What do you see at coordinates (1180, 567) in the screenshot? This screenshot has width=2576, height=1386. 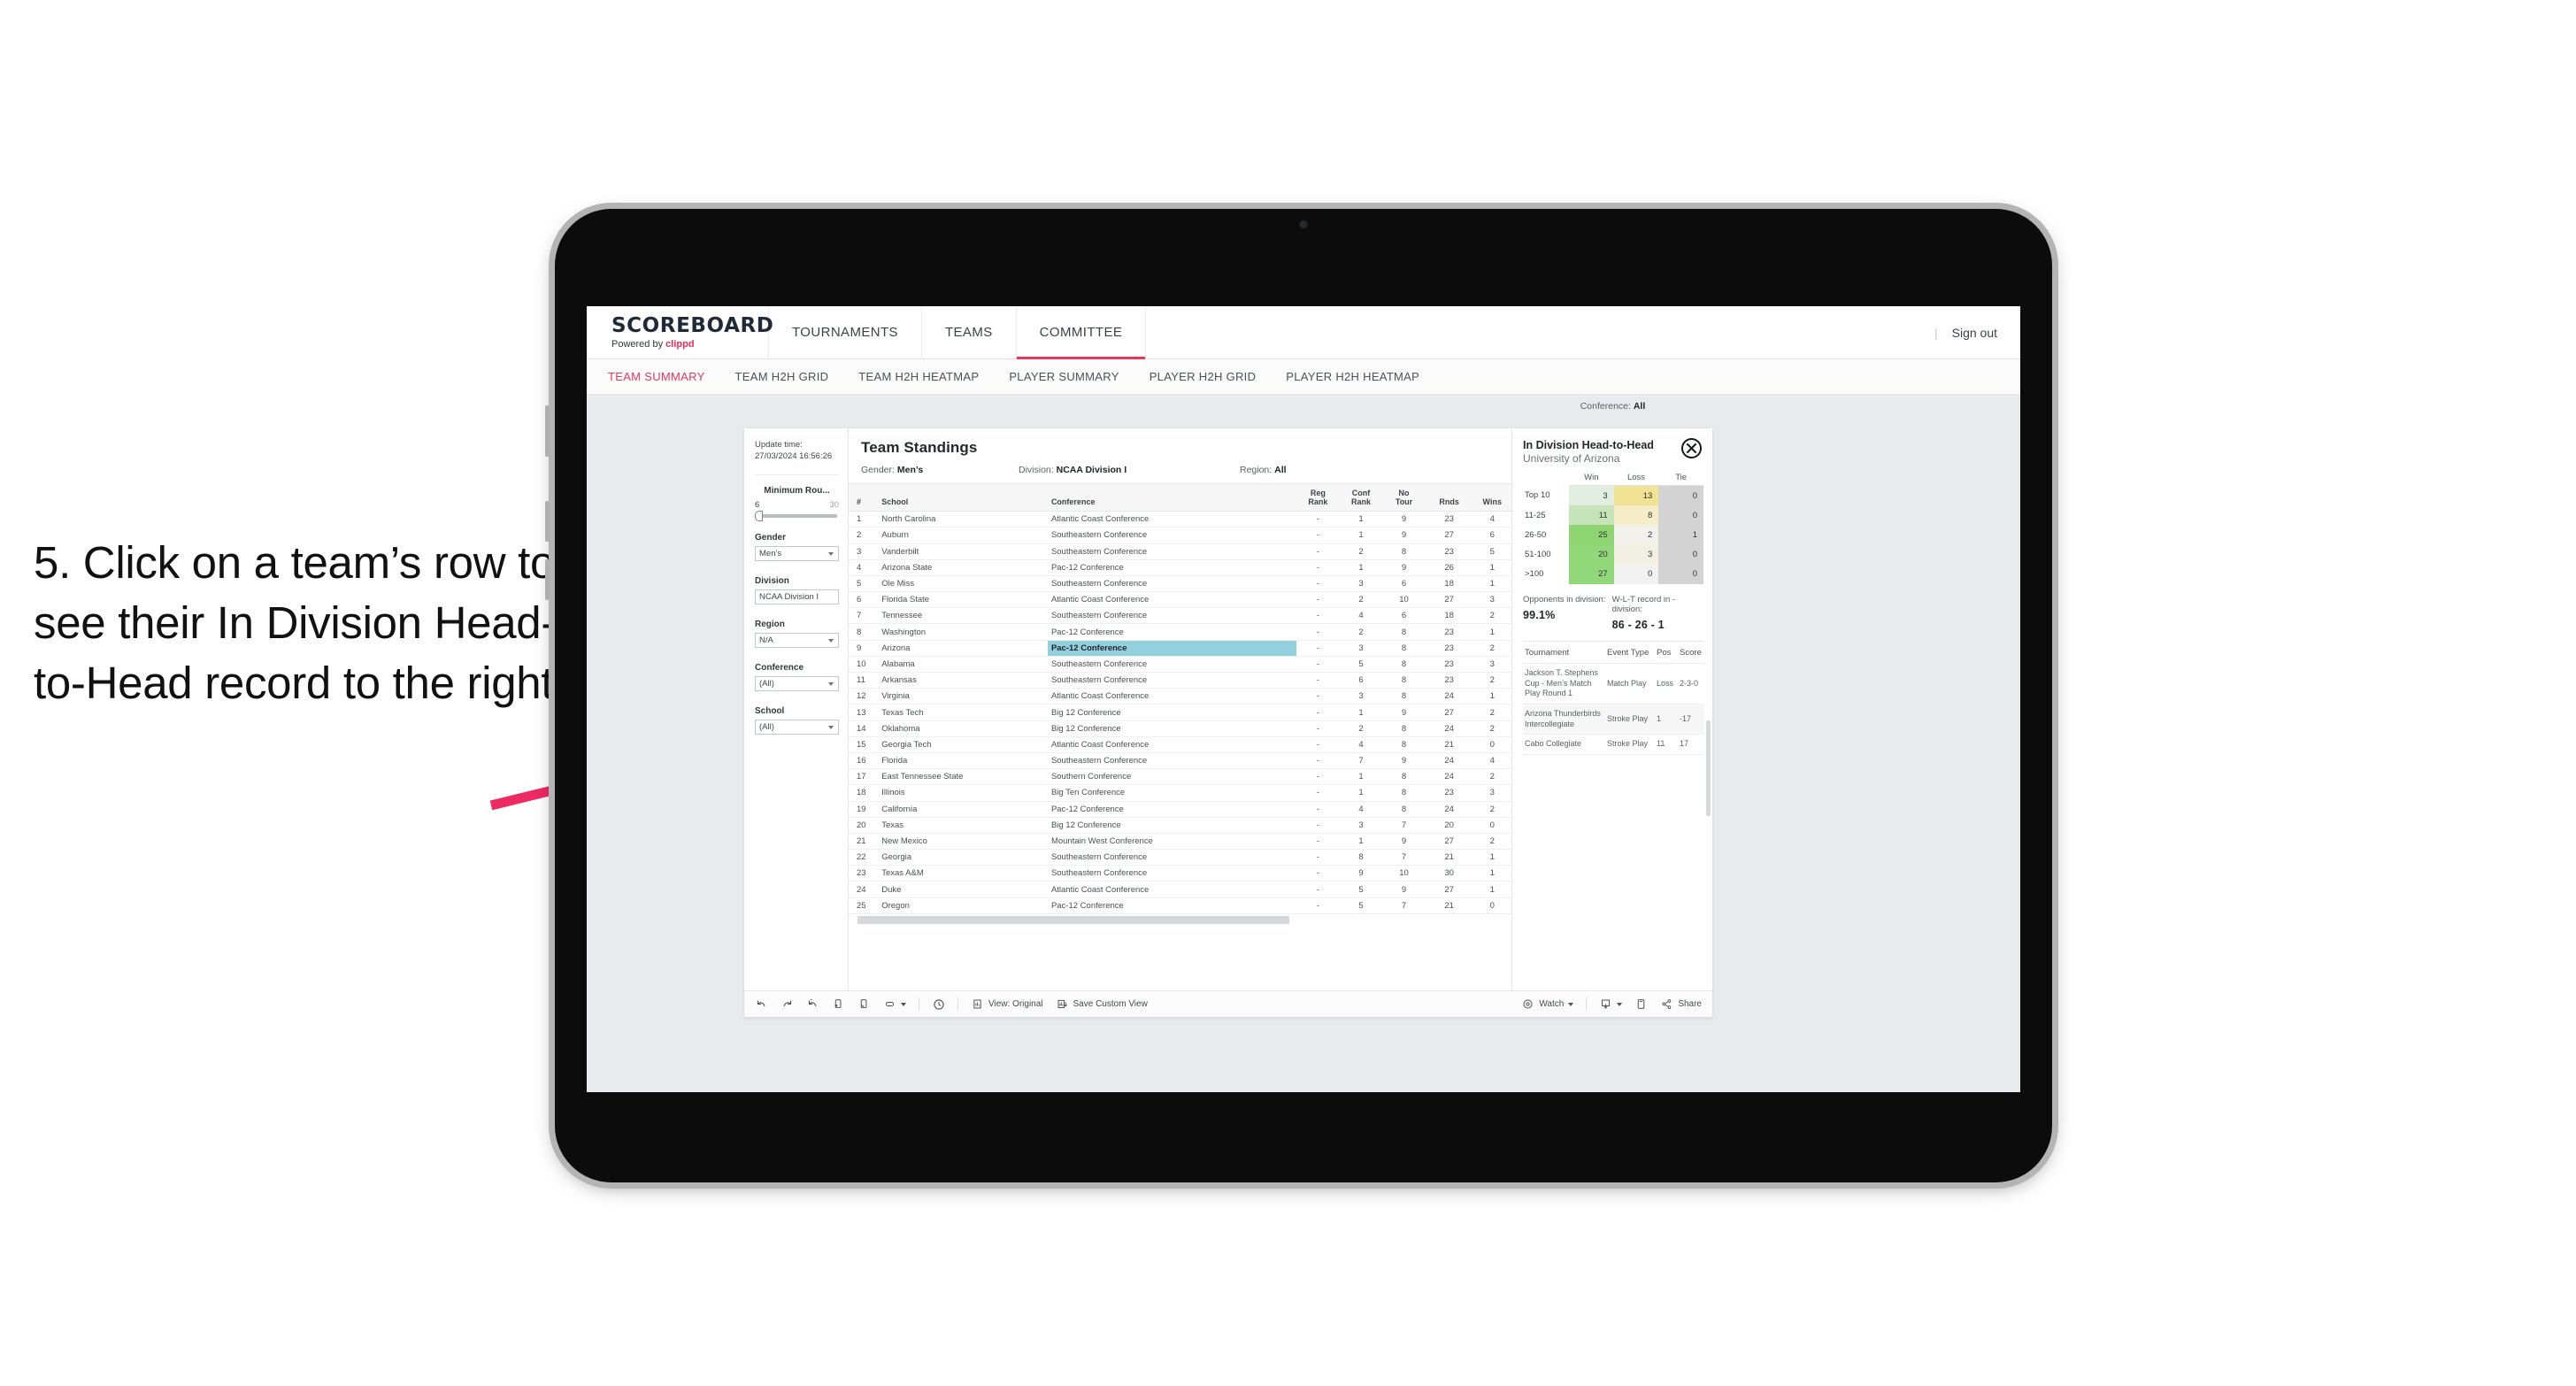 I see `table-row: 4 Arizona State Pac-12 Conference -1 9 26 1` at bounding box center [1180, 567].